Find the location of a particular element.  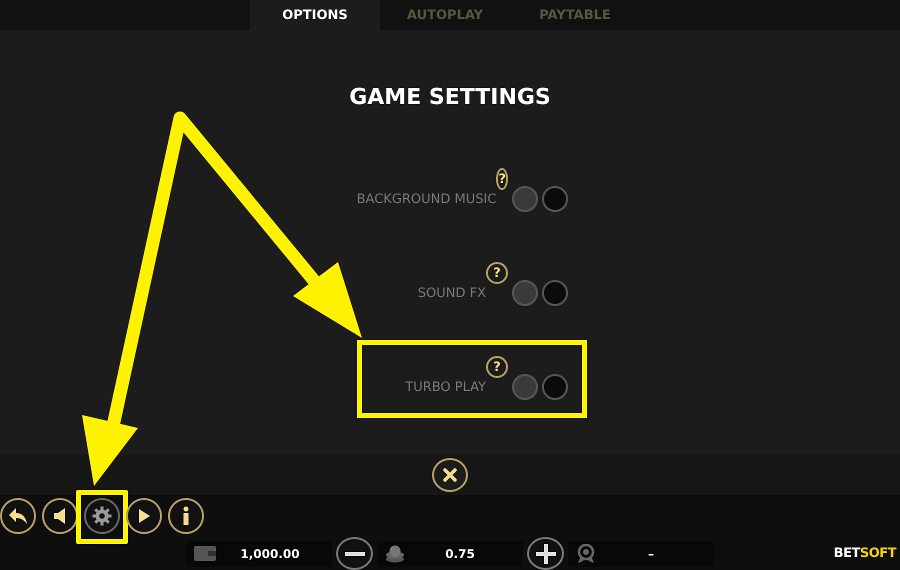

back-arrow-icon is located at coordinates (18, 516).